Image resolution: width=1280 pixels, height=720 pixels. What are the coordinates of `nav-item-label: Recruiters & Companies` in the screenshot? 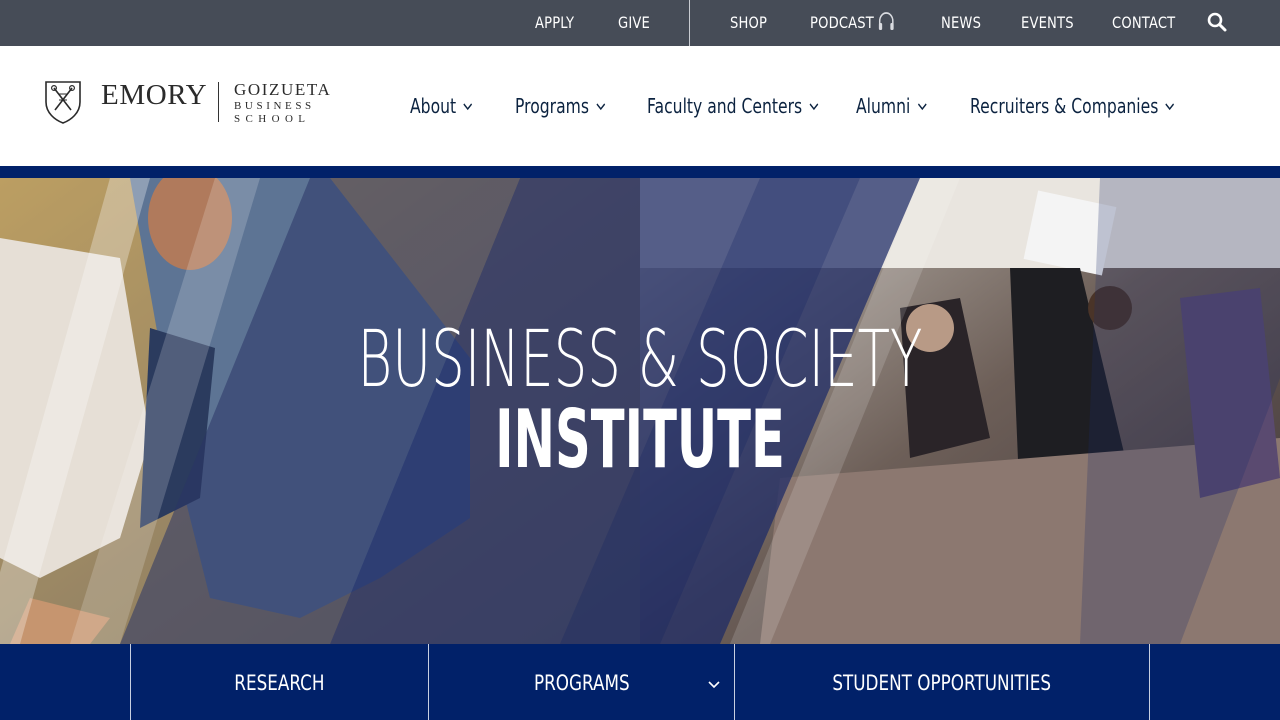 It's located at (1064, 106).